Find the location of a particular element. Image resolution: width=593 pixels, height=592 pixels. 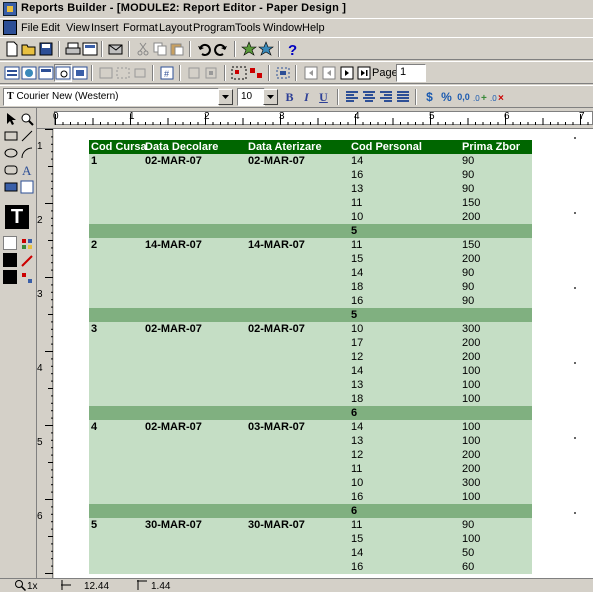

font-name-dropdown-icon is located at coordinates (225, 97).